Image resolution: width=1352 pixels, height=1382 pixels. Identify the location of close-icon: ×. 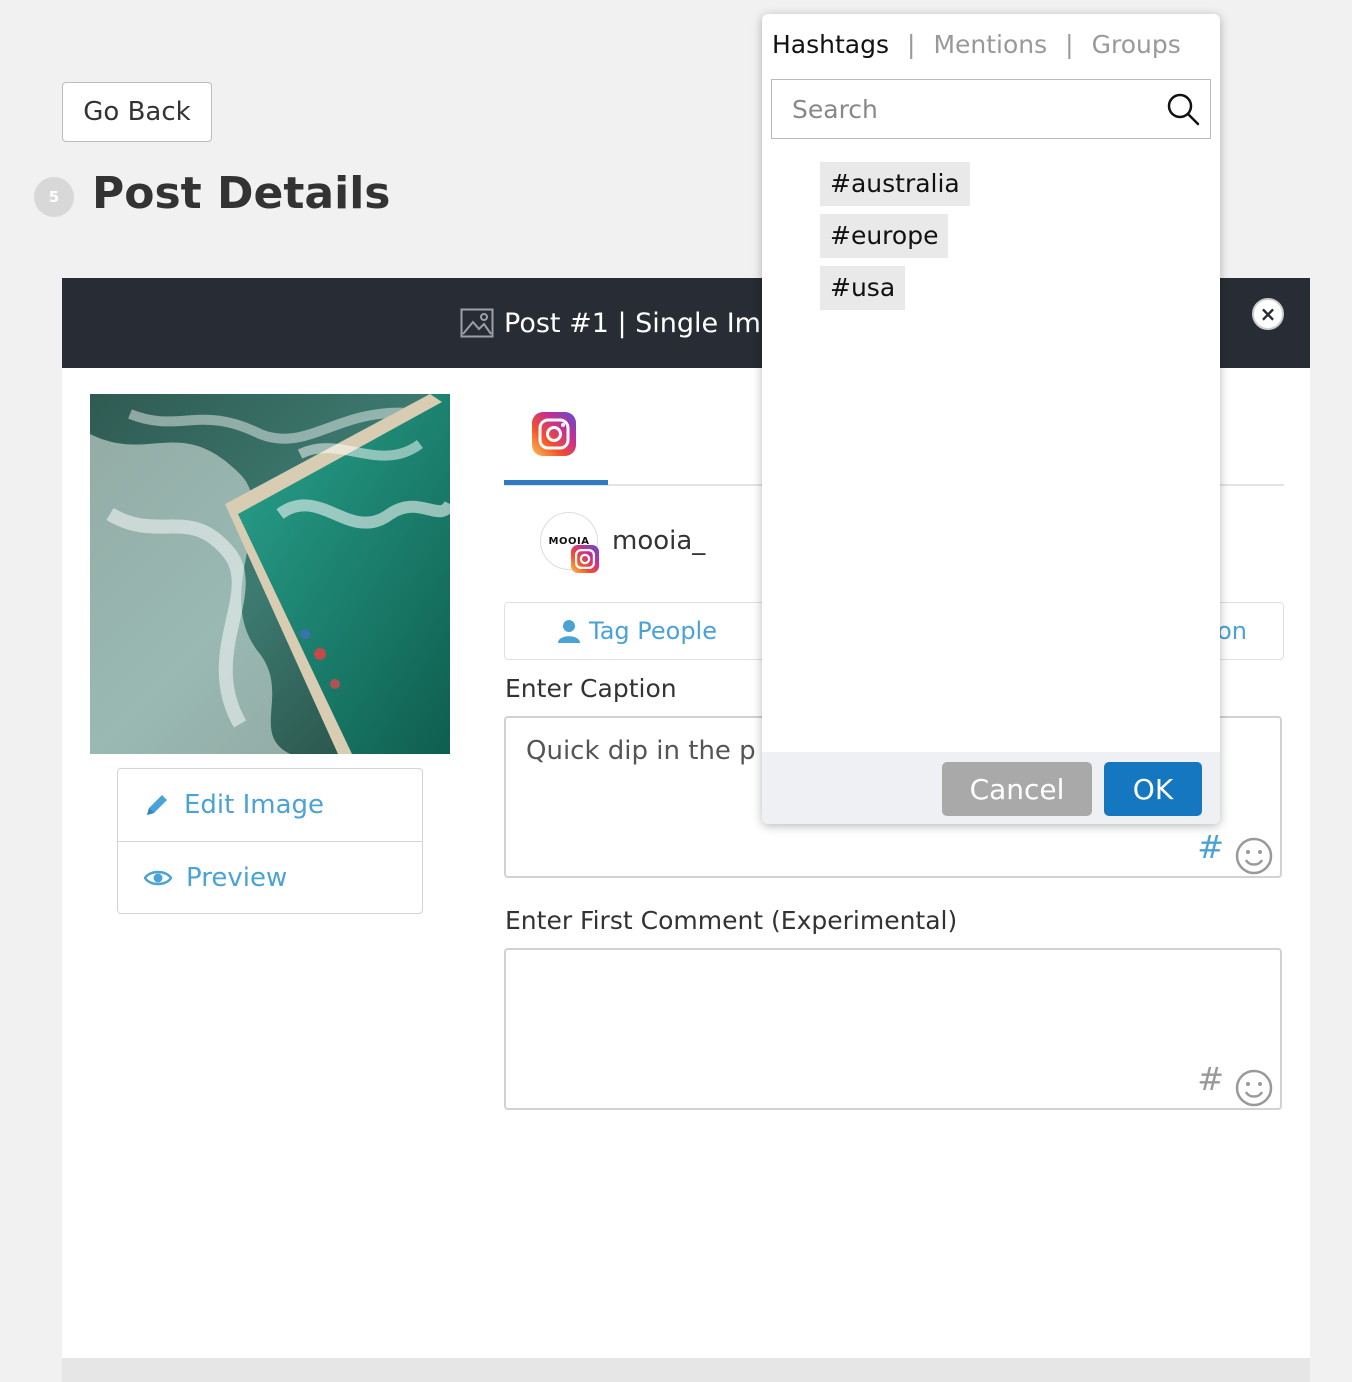
(1268, 314).